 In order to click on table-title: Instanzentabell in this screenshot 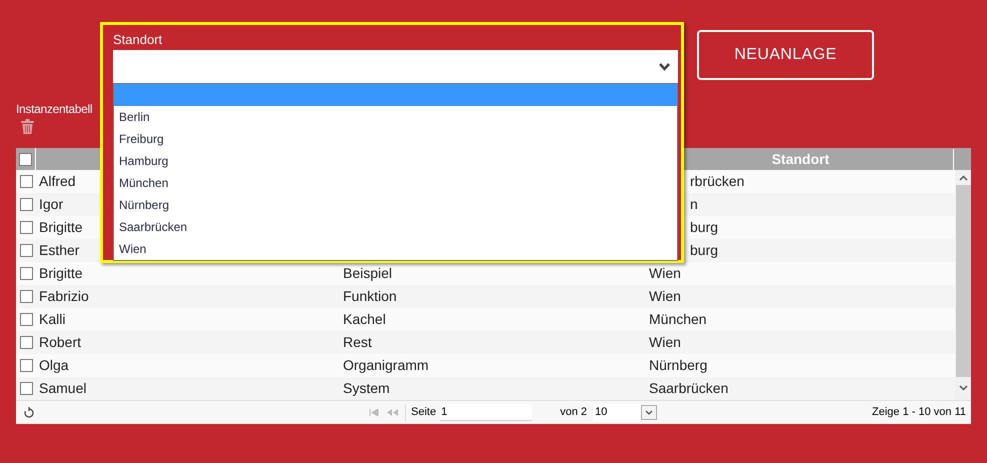, I will do `click(54, 109)`.